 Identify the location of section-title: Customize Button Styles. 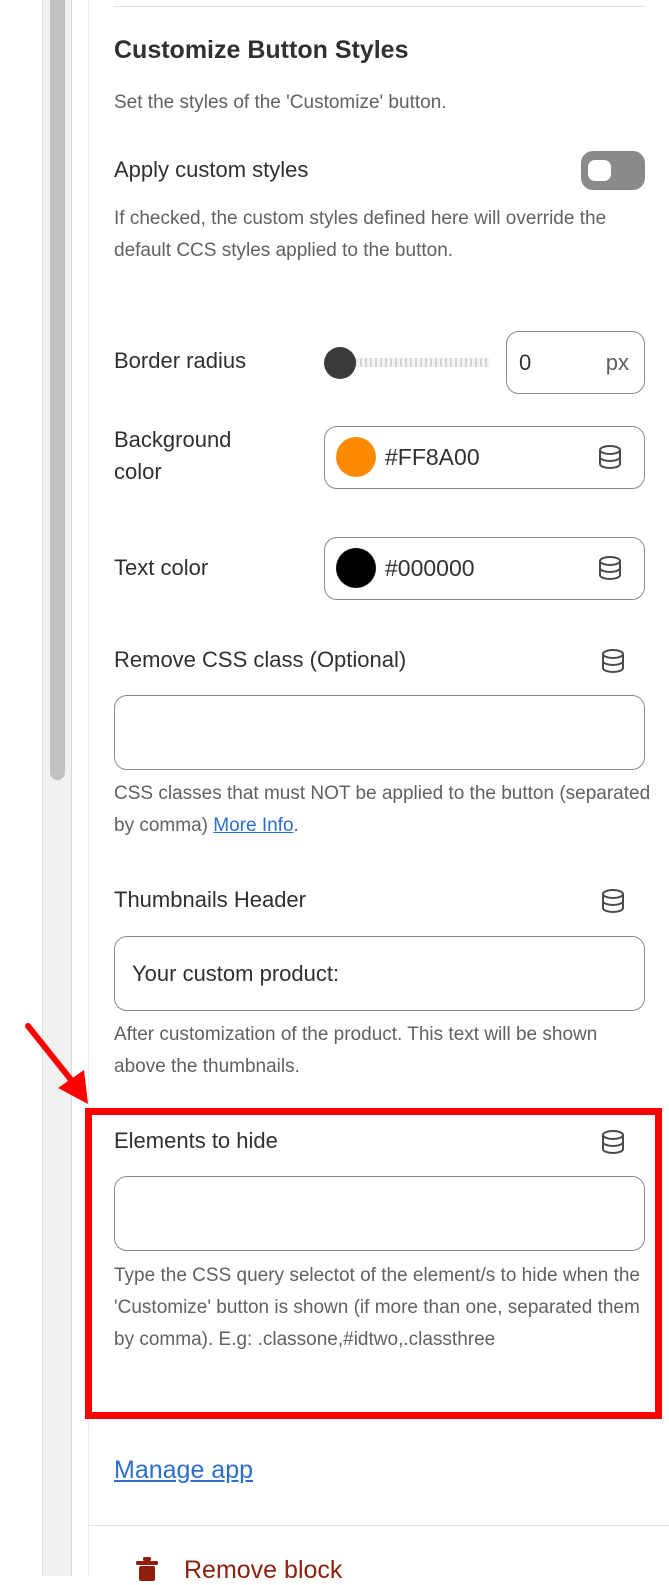
(261, 50).